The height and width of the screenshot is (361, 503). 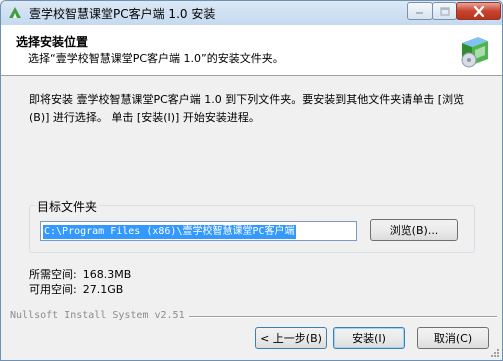 What do you see at coordinates (251, 13) in the screenshot?
I see `title-bar: 壹学校智慧课堂PC客户端 1.0 安装` at bounding box center [251, 13].